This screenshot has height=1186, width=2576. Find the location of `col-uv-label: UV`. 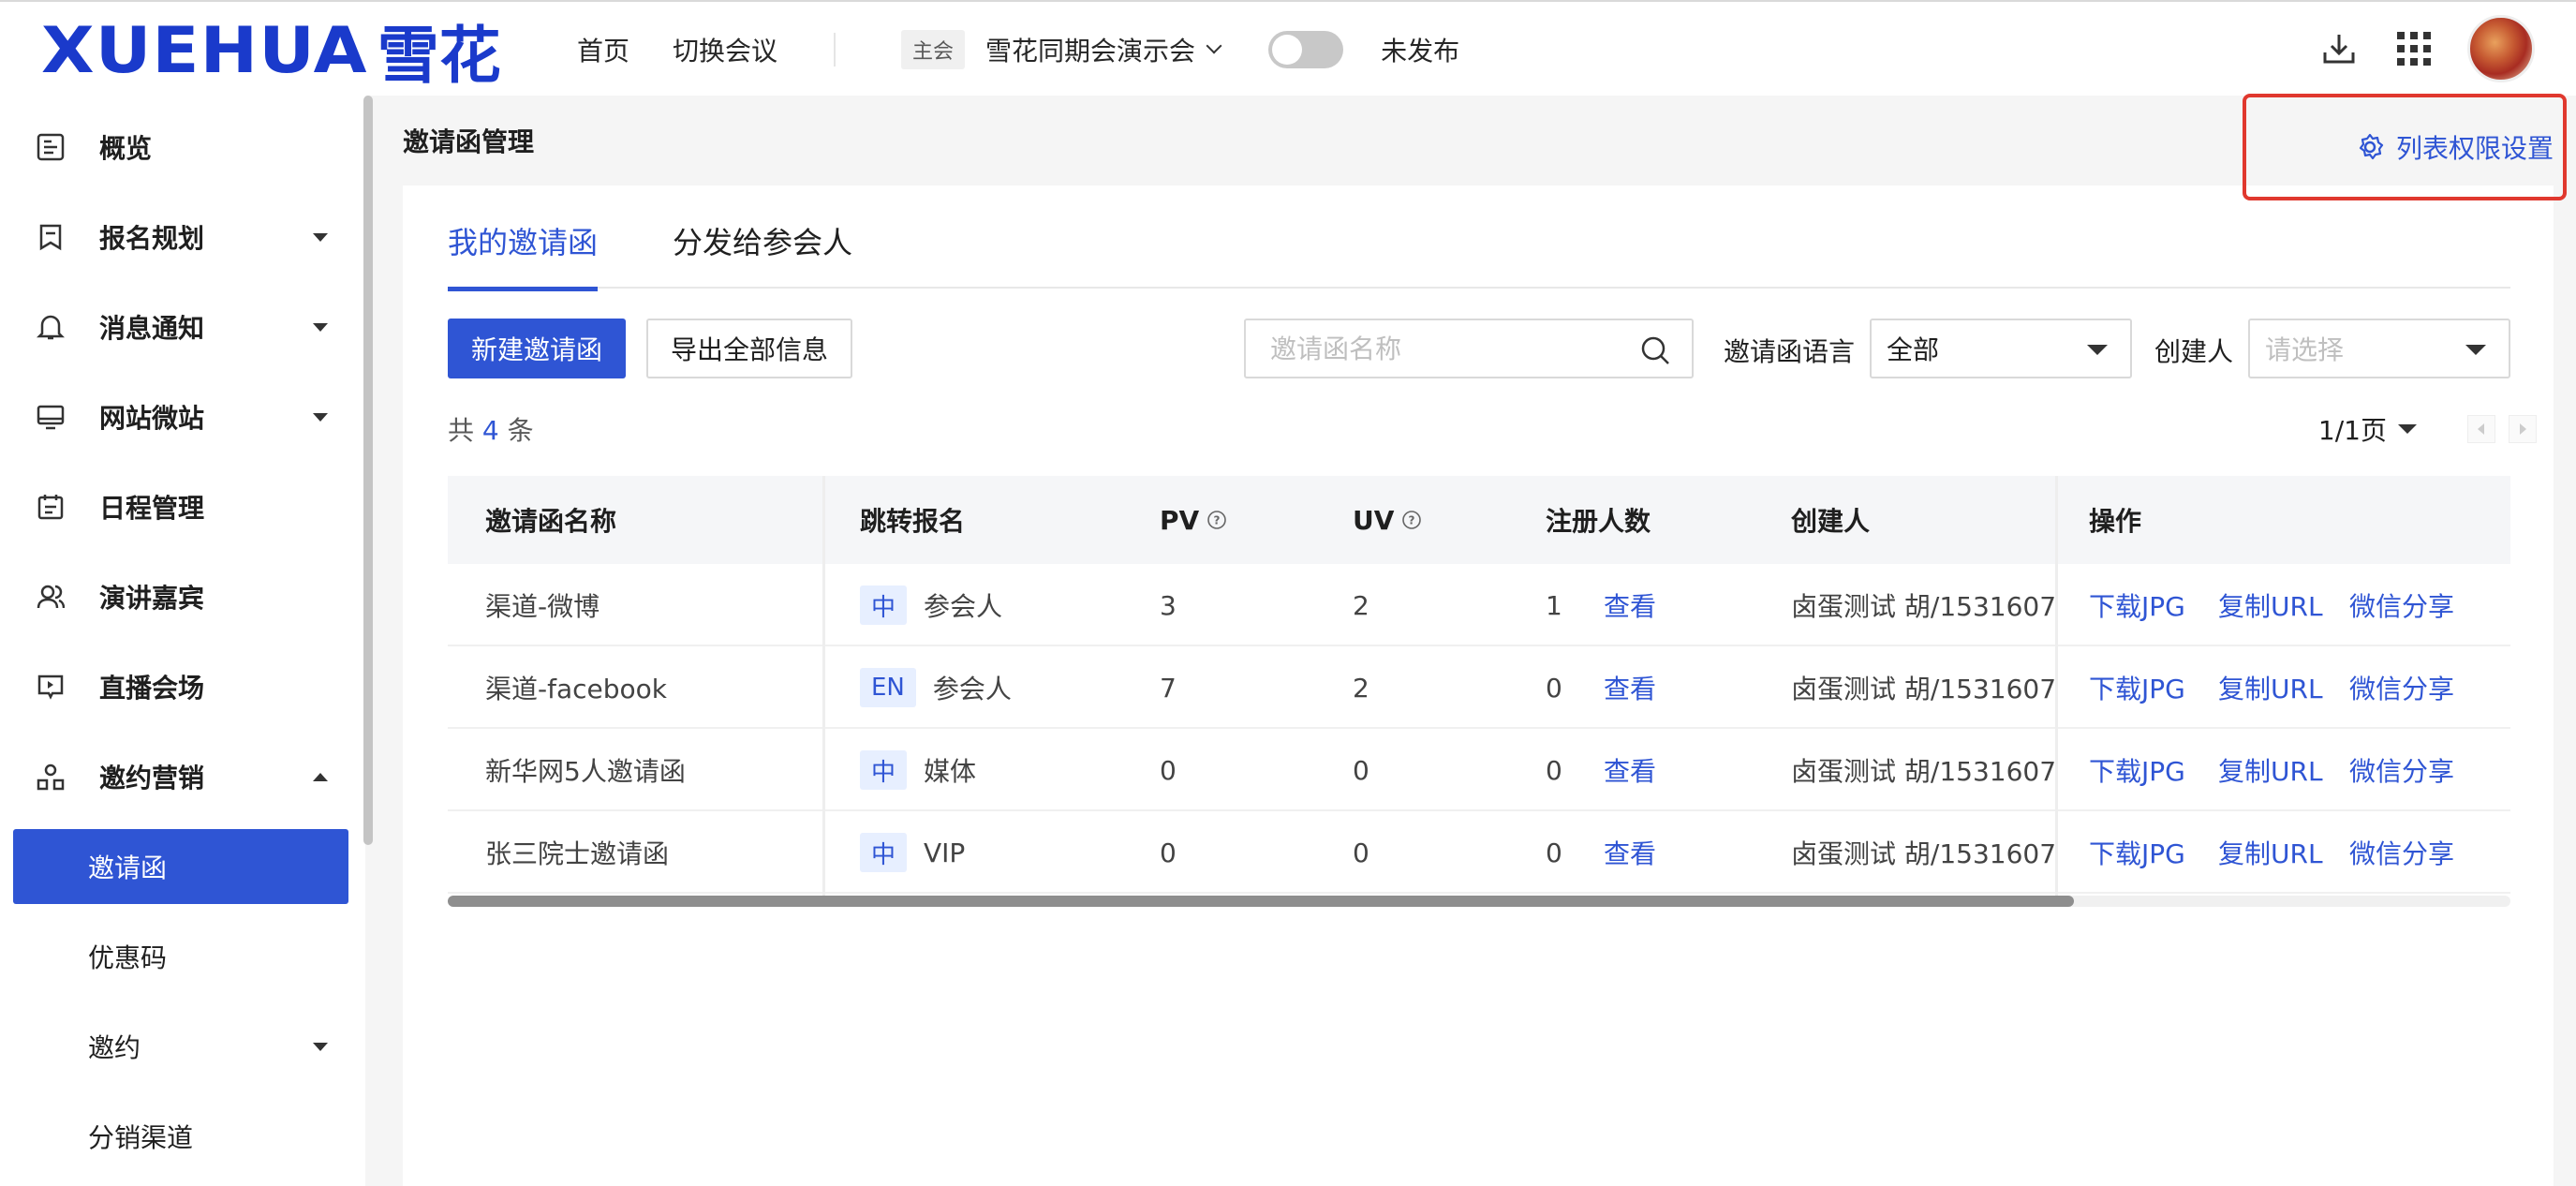

col-uv-label: UV is located at coordinates (1374, 520).